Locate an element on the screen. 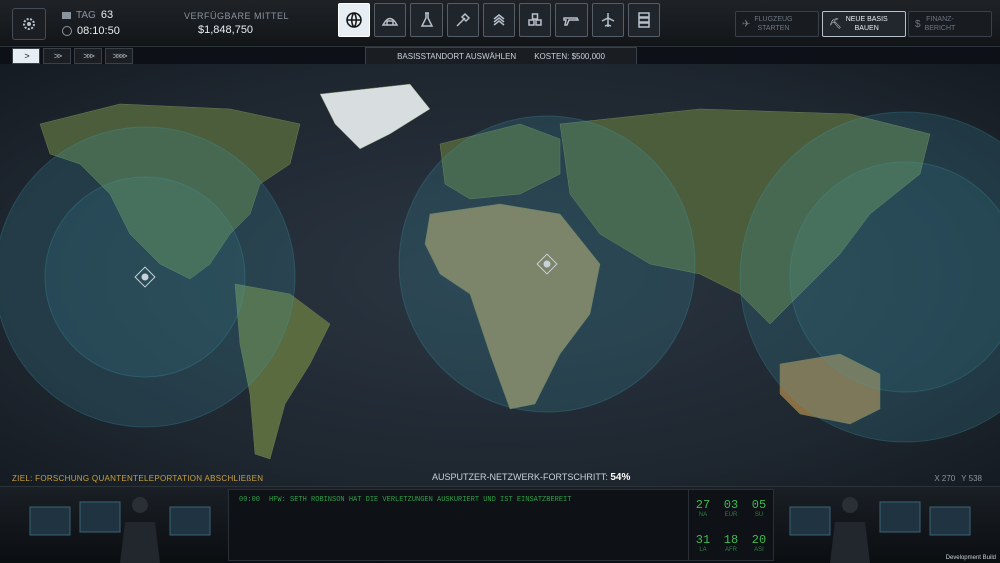 The image size is (1000, 563). greenland is located at coordinates (375, 116).